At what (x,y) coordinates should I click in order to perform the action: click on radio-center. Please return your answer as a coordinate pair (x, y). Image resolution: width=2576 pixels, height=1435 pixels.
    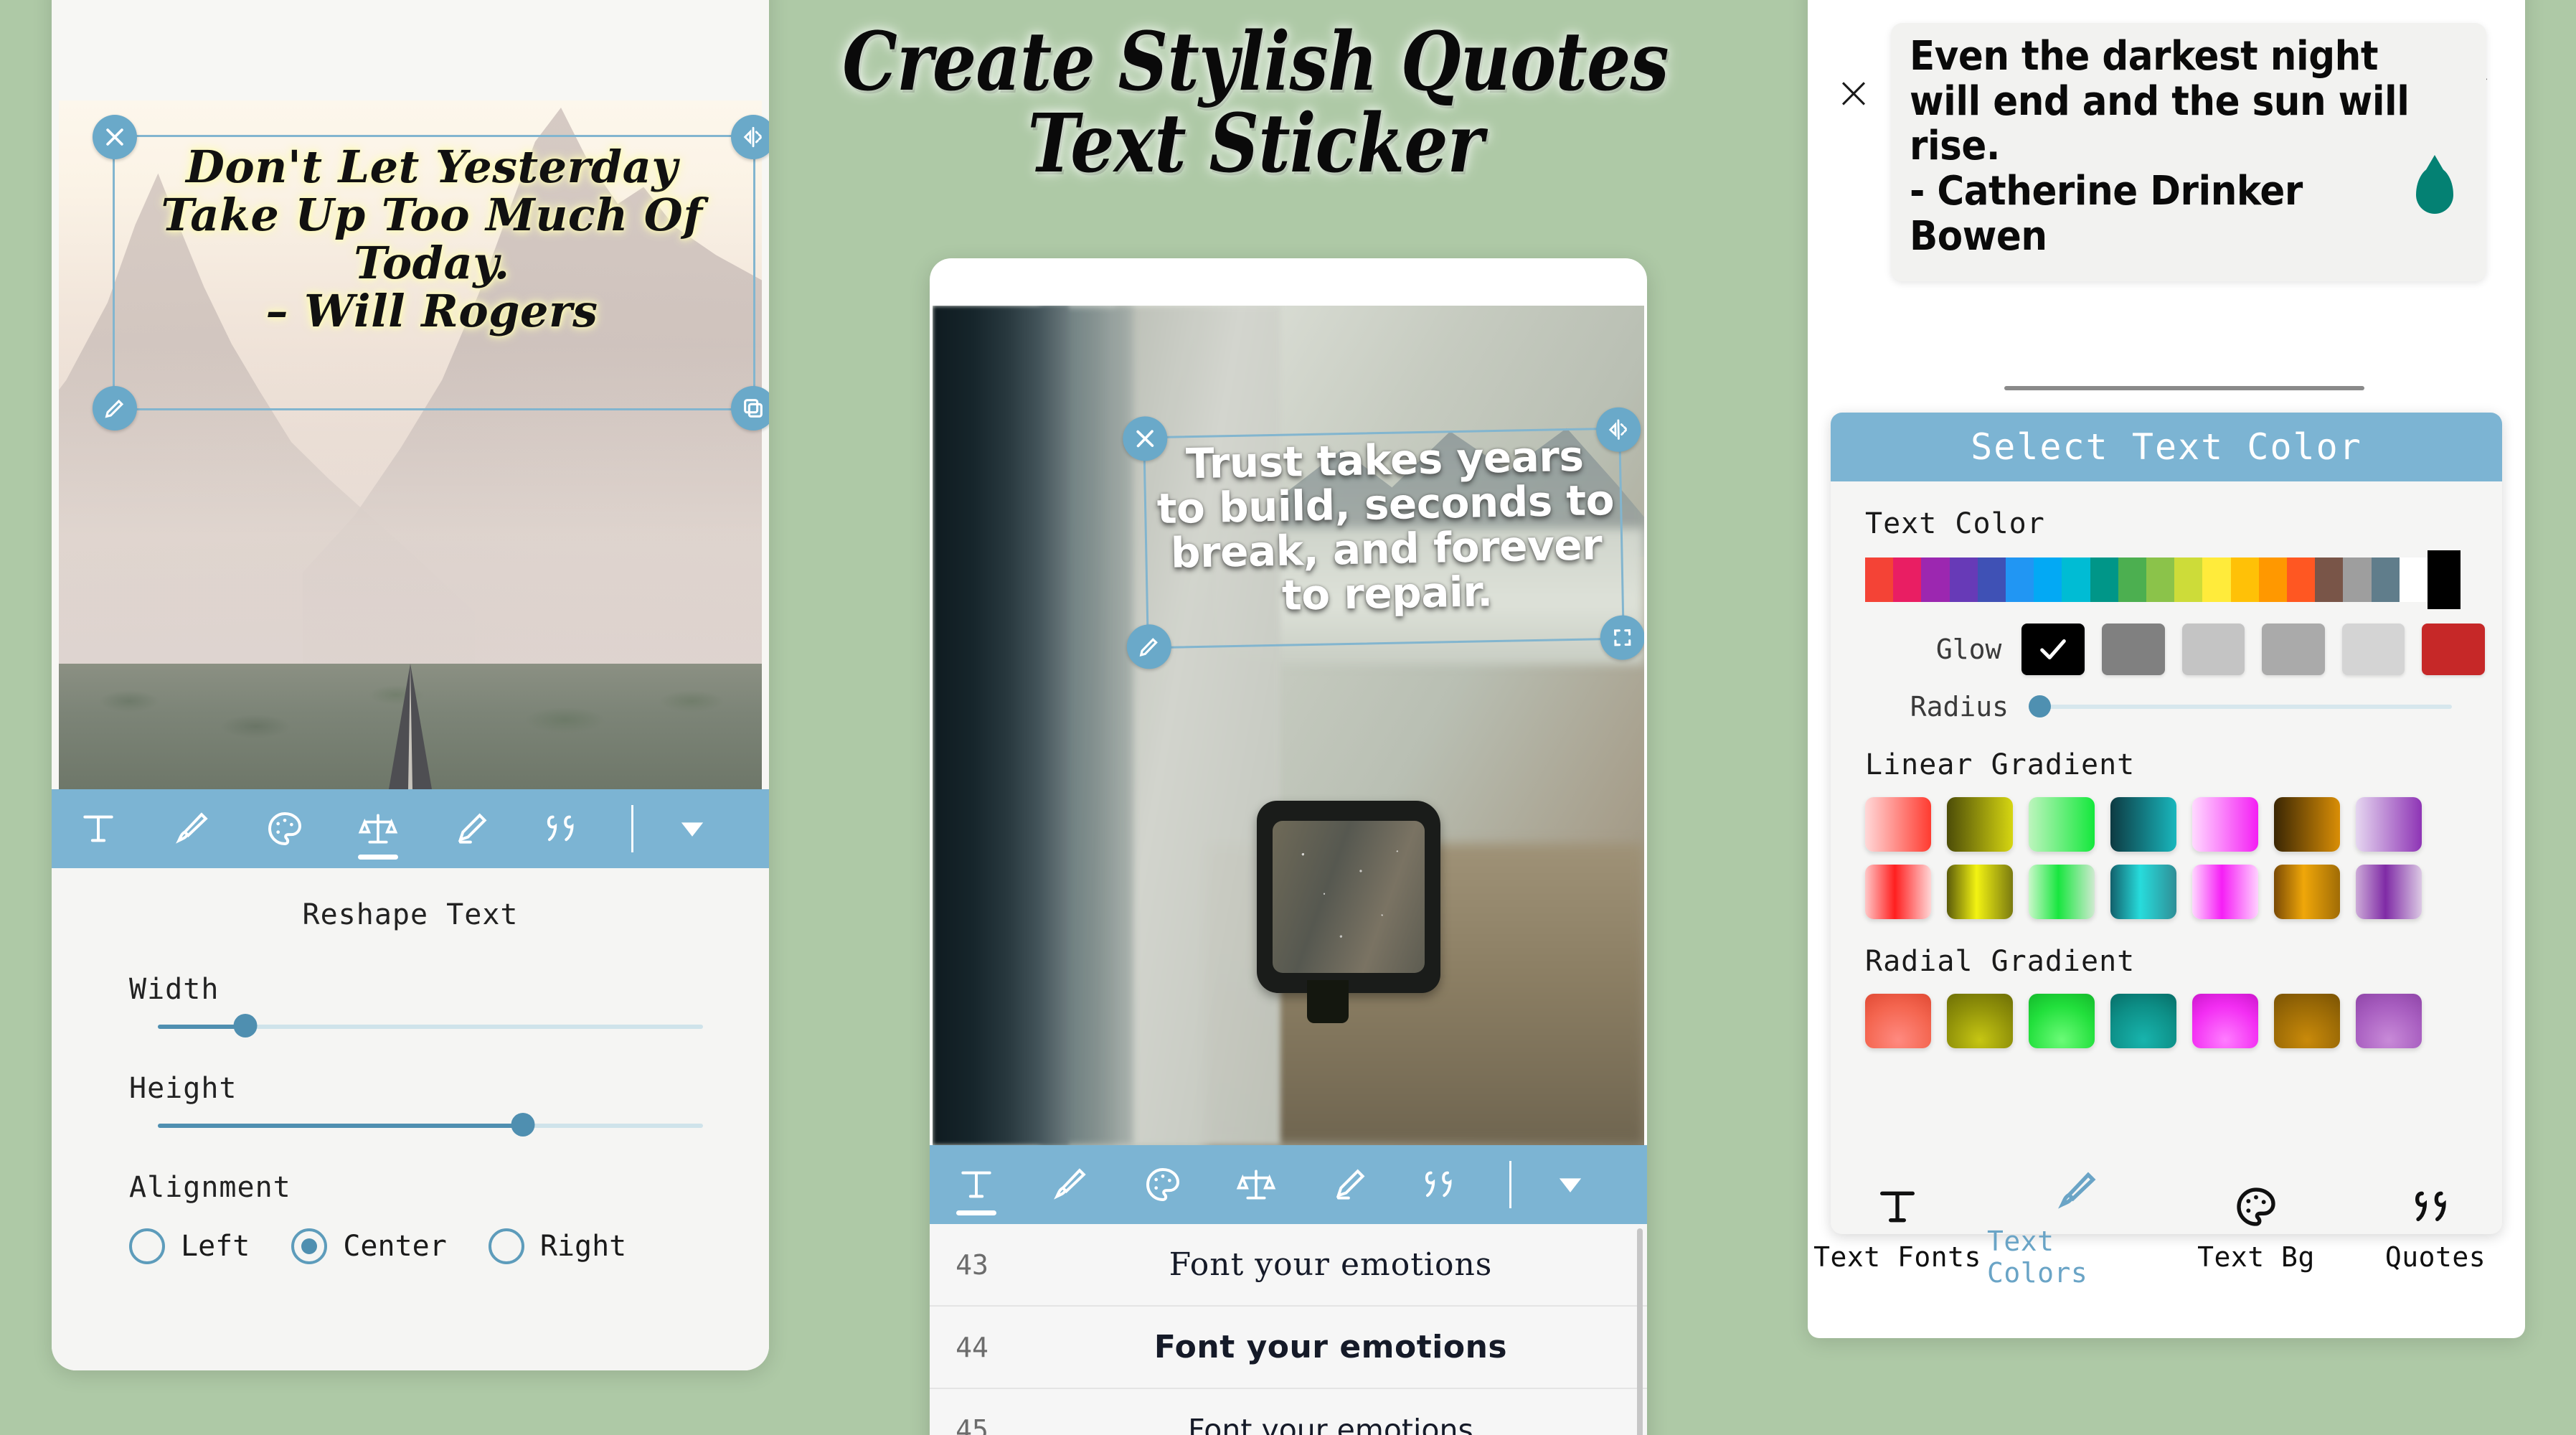
    Looking at the image, I should click on (309, 1246).